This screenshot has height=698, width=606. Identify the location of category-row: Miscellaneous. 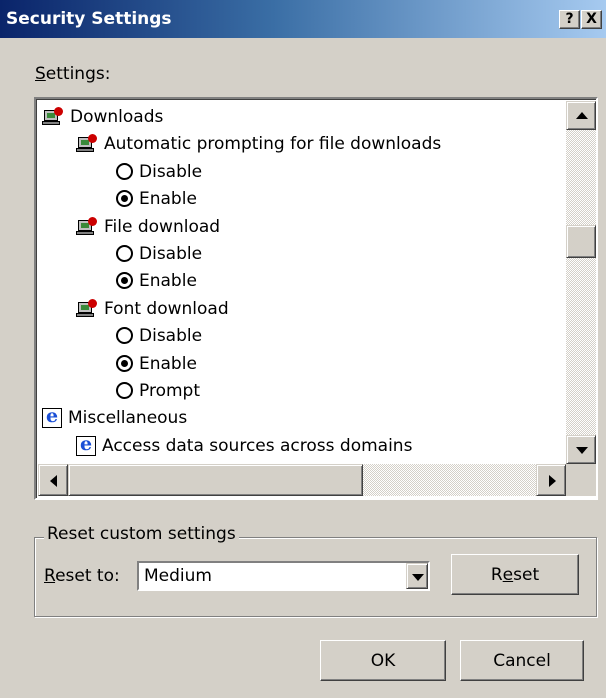
(114, 417).